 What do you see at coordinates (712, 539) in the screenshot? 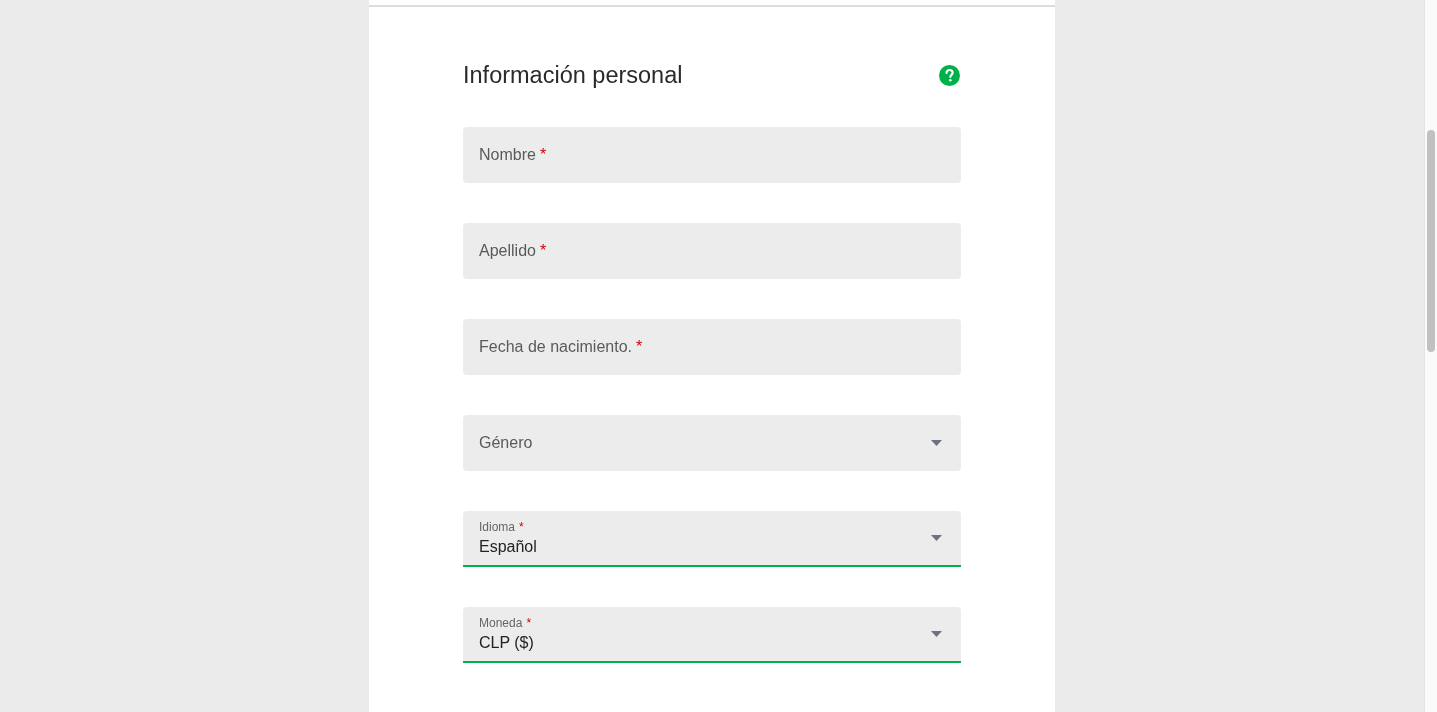
I see `select-field: Idioma * Español` at bounding box center [712, 539].